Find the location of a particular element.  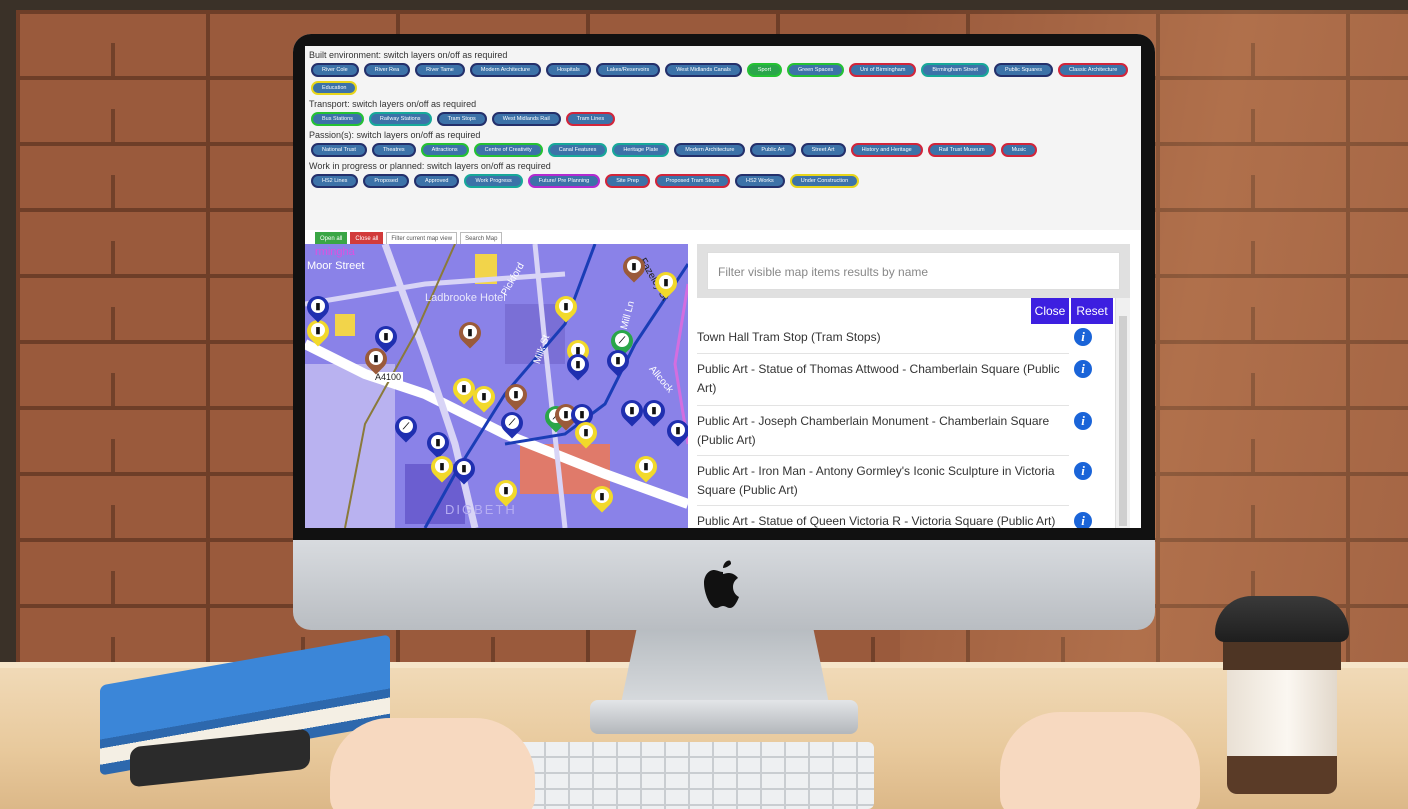

scrollbar is located at coordinates (1122, 413).